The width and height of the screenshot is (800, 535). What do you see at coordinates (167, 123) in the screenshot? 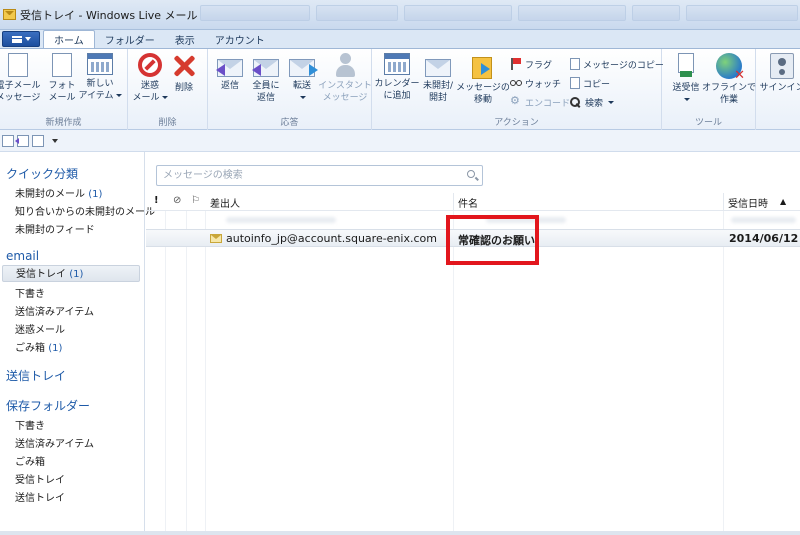
I see `group-label-delete: 削除` at bounding box center [167, 123].